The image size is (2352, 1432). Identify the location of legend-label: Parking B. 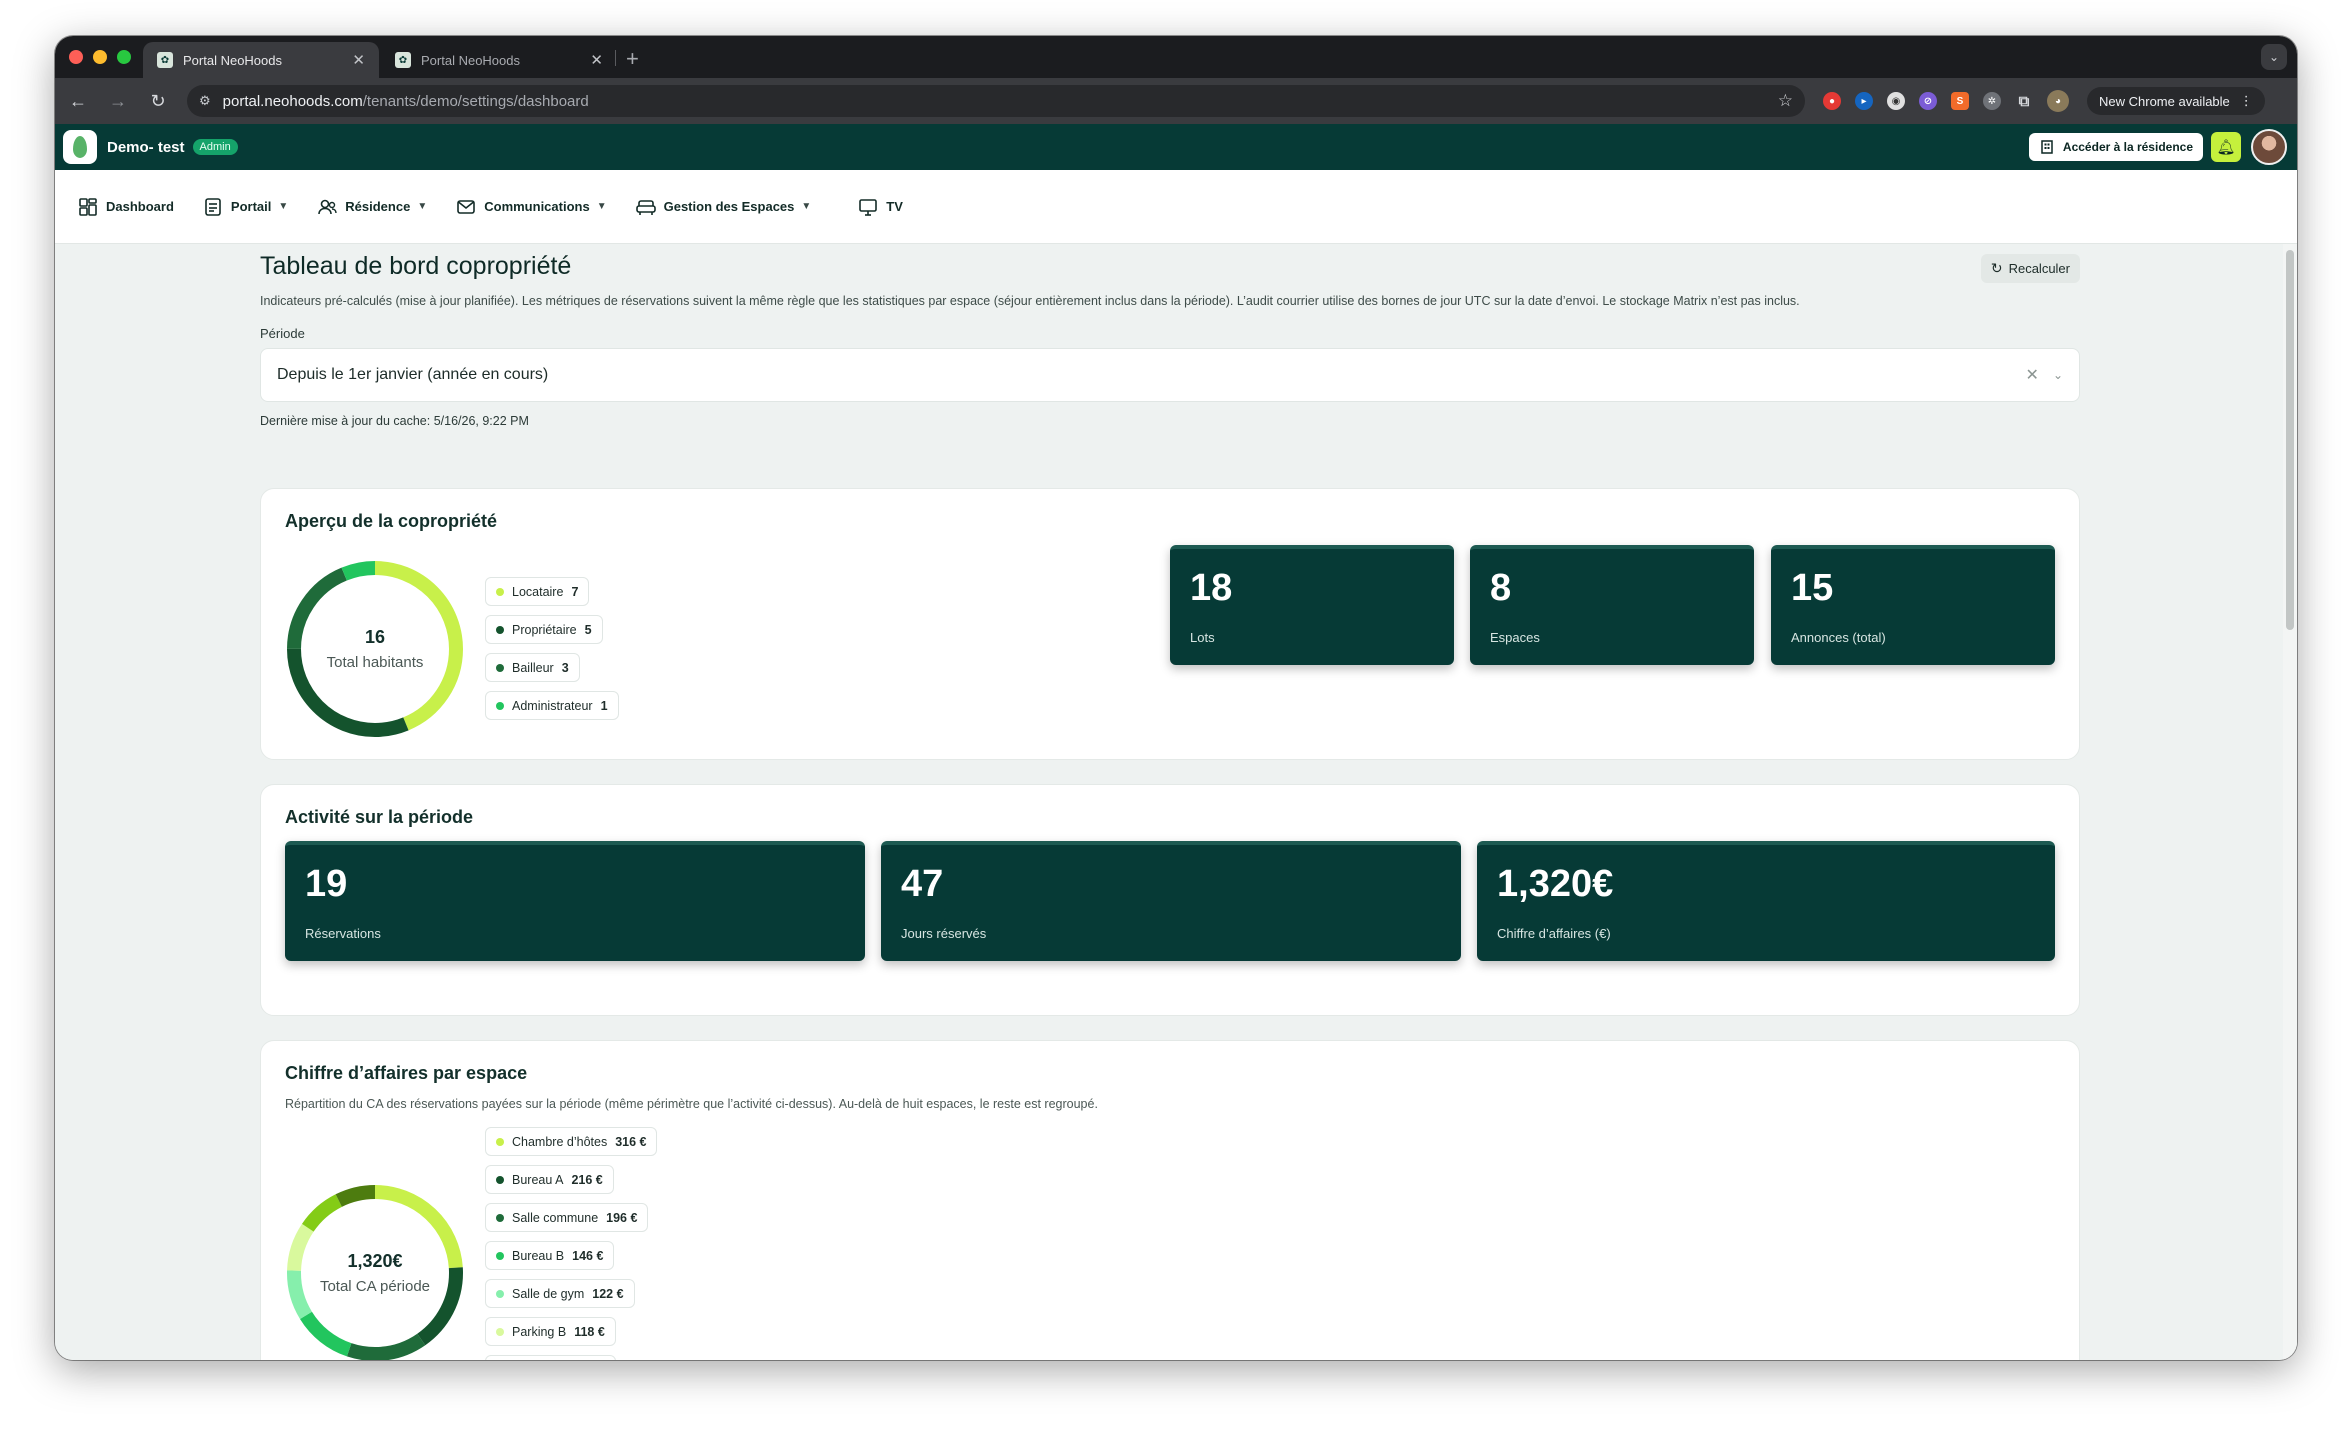
(539, 1331).